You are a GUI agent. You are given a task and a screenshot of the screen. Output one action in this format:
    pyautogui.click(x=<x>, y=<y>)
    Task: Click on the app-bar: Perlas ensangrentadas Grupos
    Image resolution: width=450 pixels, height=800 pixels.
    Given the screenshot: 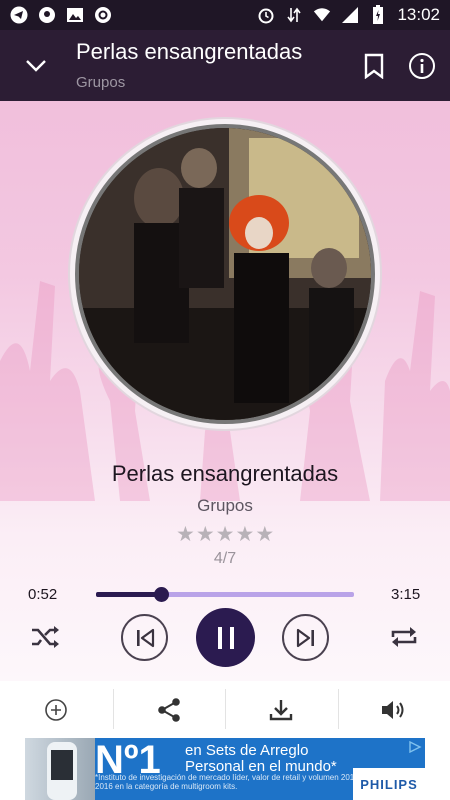 What is the action you would take?
    pyautogui.click(x=225, y=65)
    